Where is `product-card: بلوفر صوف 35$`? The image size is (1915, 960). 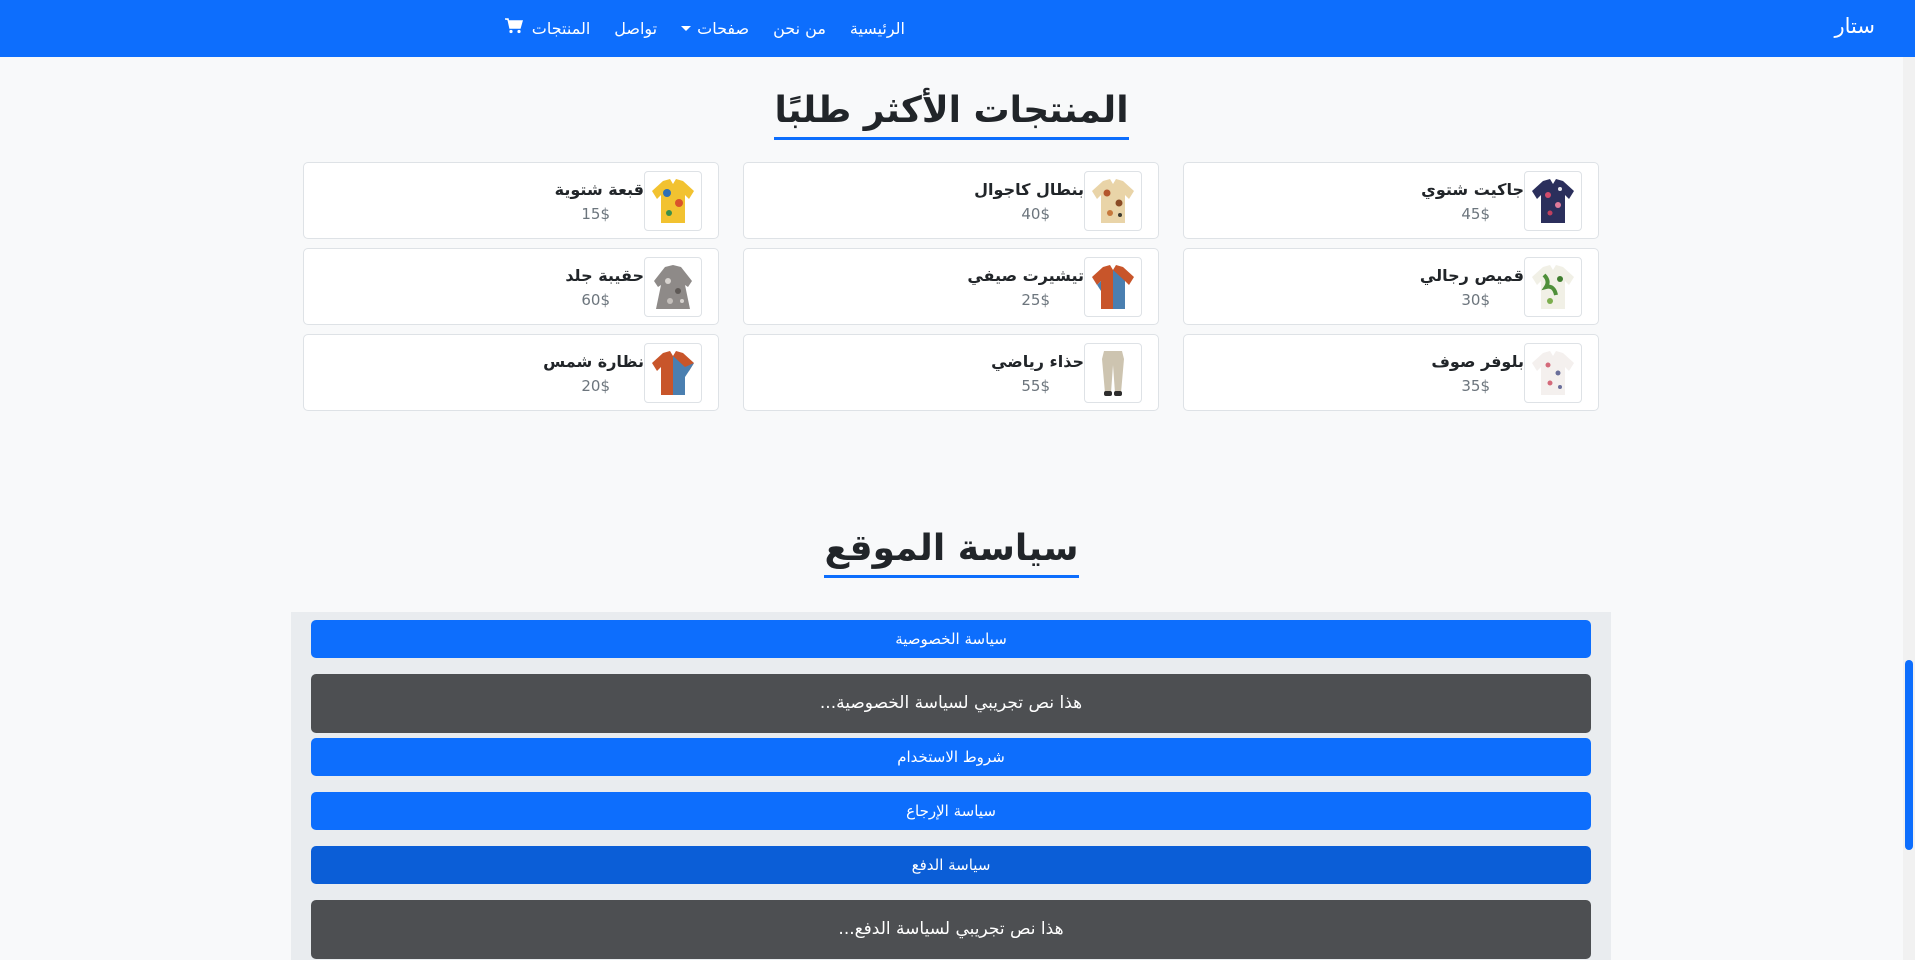
product-card: بلوفر صوف 35$ is located at coordinates (1391, 372).